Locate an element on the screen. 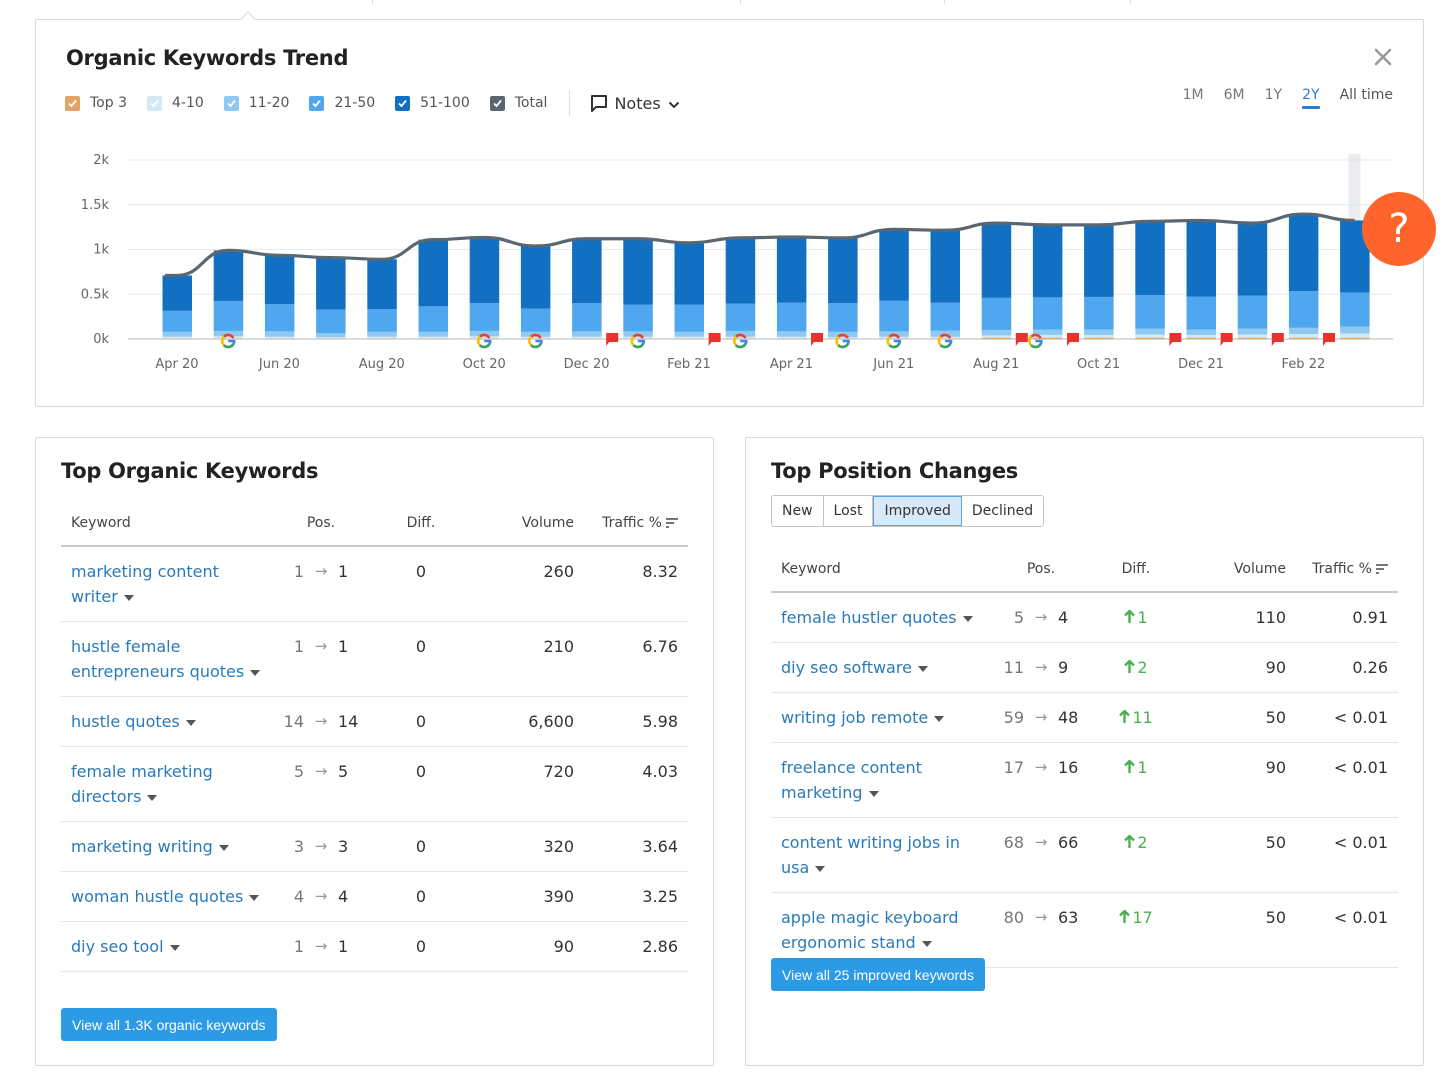  keyword-link: marketing content writer is located at coordinates (145, 584).